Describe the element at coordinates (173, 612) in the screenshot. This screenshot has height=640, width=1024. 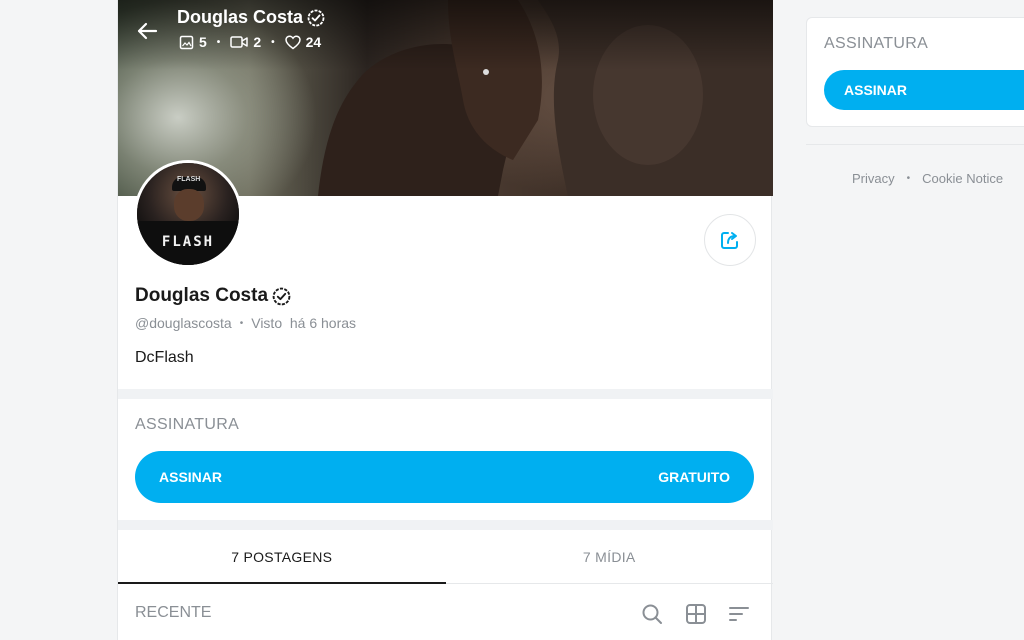
I see `sort-label: RECENTE` at that location.